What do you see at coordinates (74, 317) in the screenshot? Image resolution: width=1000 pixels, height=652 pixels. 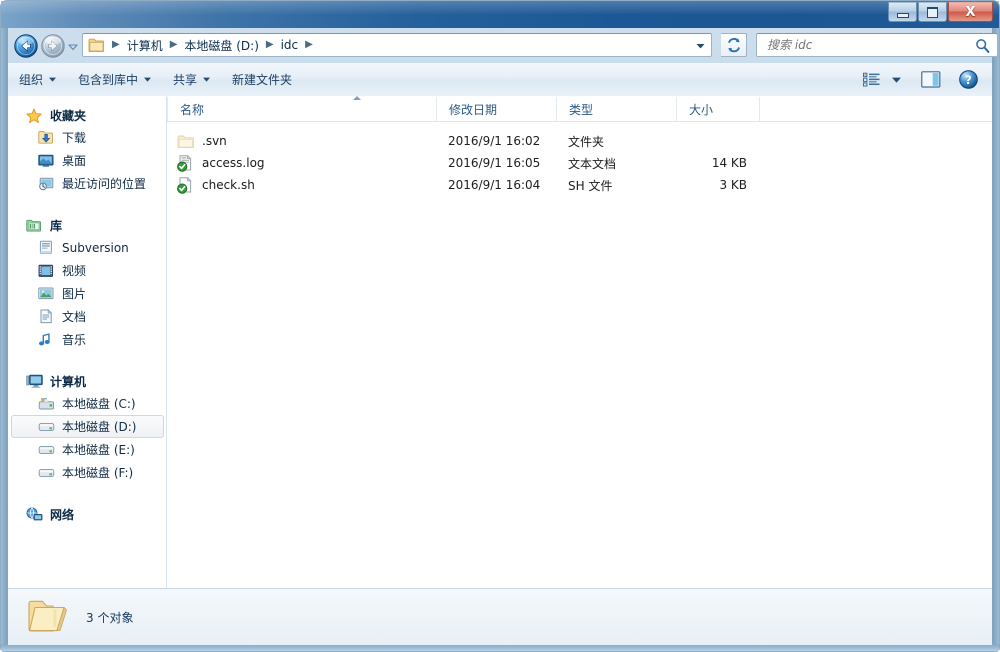 I see `sidebar-item-label: 文档` at bounding box center [74, 317].